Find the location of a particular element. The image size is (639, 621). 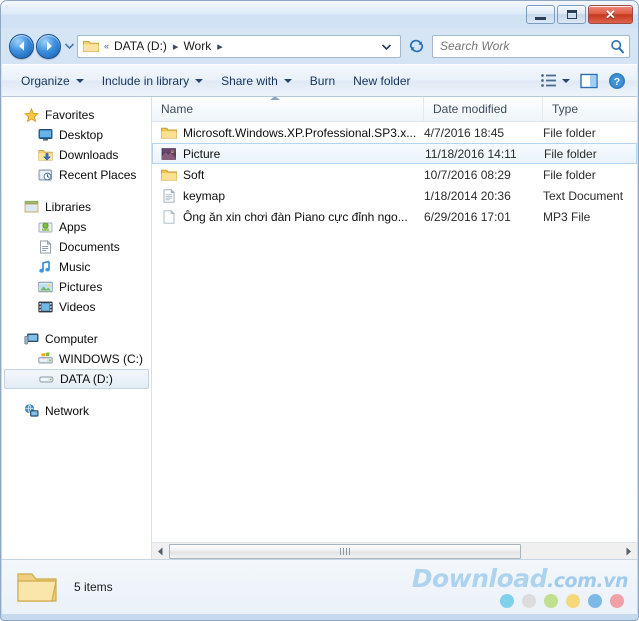

scroll-left-button is located at coordinates (160, 551).